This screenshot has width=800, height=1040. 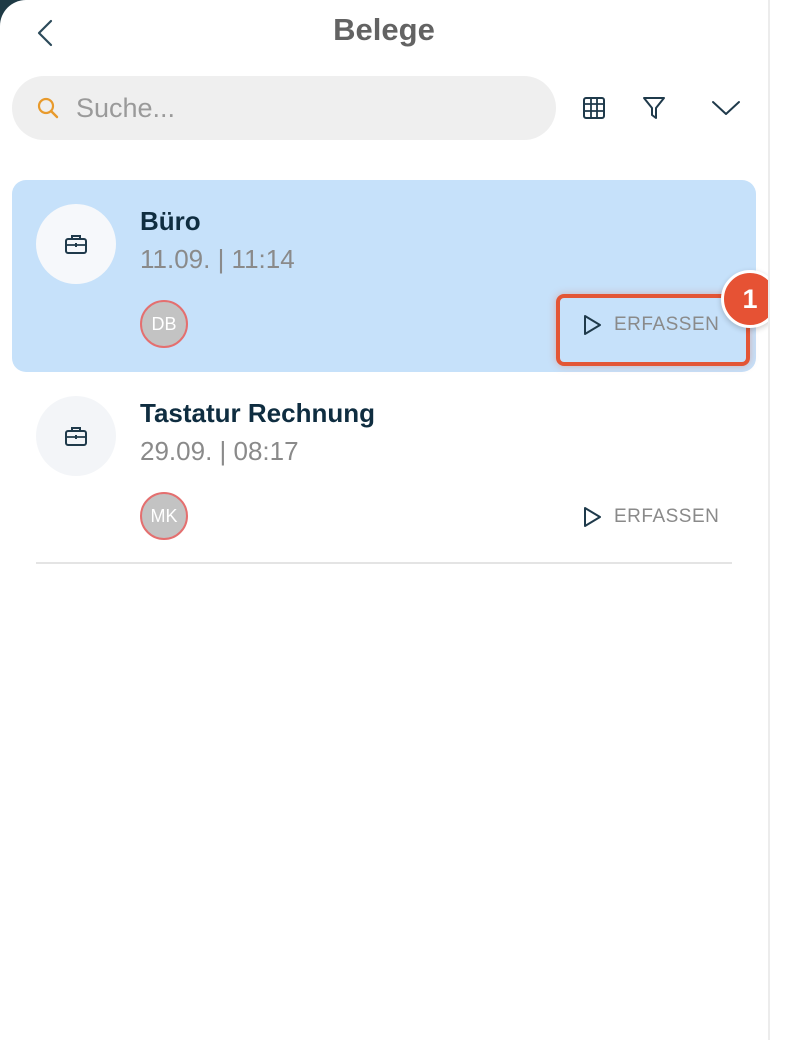 I want to click on erfassen-button: ERFASSEN, so click(x=650, y=517).